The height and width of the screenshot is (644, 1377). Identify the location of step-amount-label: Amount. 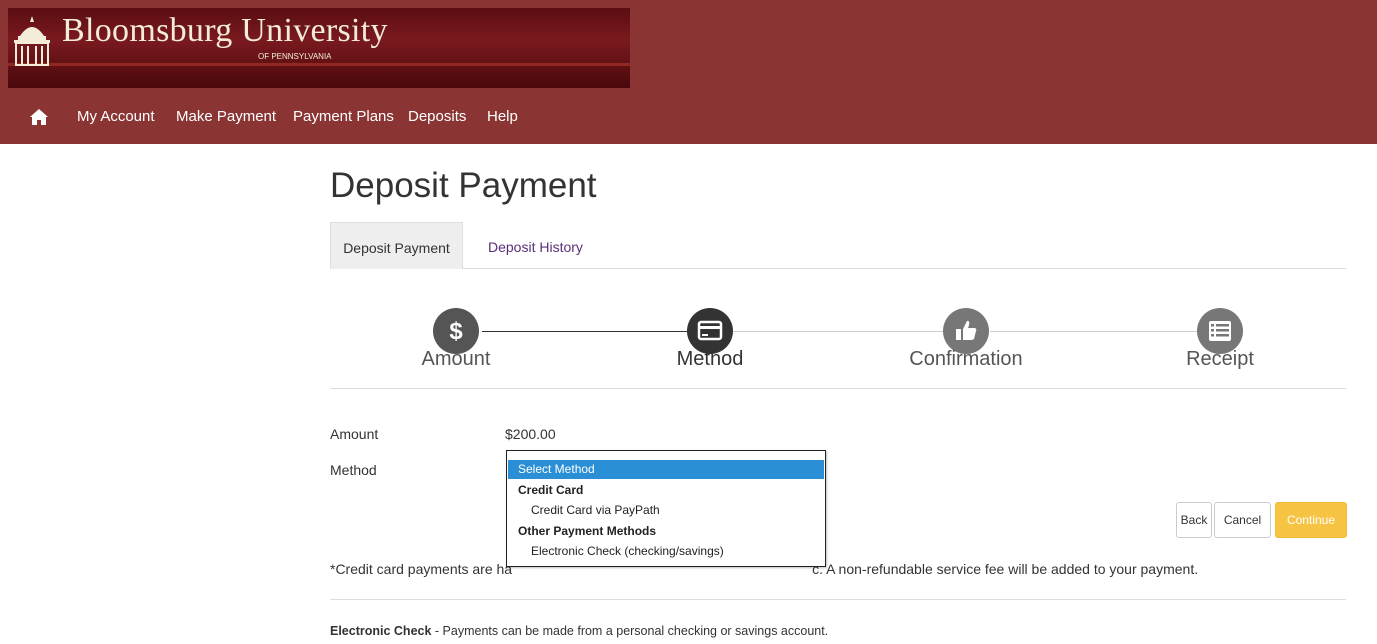
(456, 359).